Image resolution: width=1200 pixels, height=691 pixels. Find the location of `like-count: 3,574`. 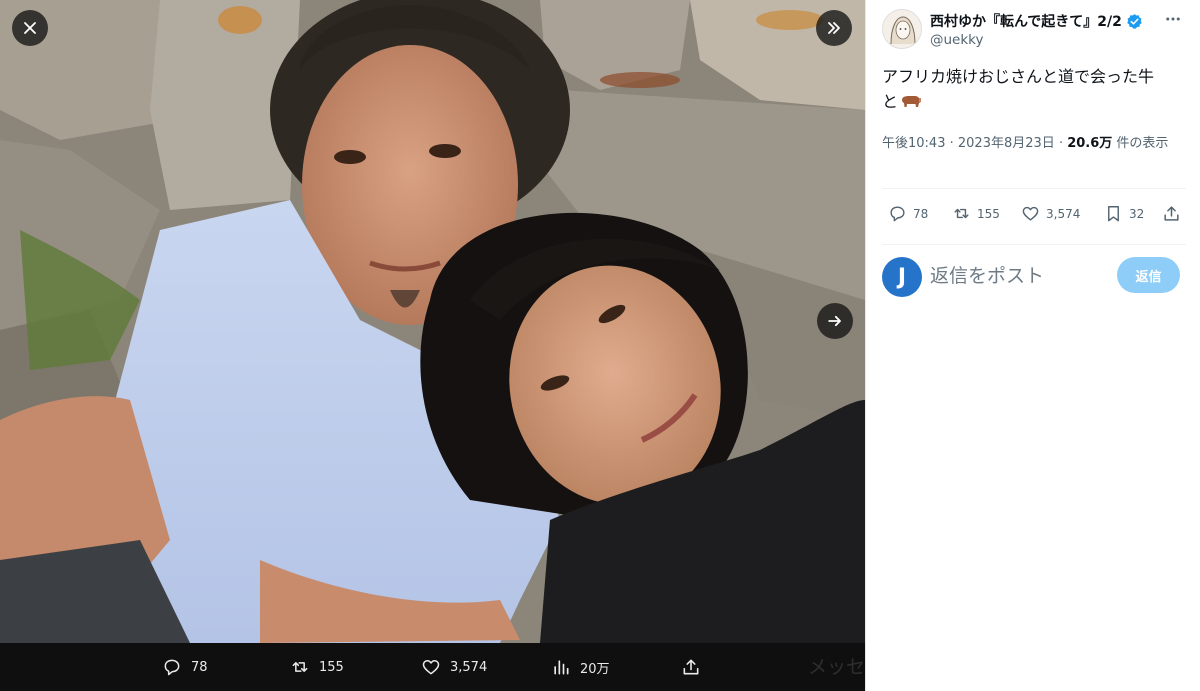

like-count: 3,574 is located at coordinates (1063, 213).